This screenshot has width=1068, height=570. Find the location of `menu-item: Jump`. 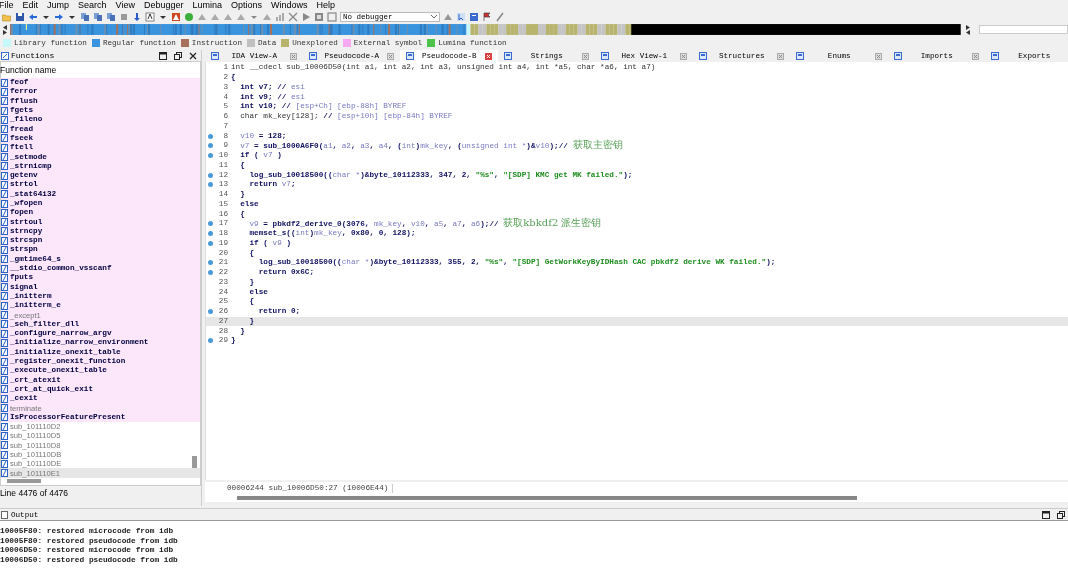

menu-item: Jump is located at coordinates (58, 5).